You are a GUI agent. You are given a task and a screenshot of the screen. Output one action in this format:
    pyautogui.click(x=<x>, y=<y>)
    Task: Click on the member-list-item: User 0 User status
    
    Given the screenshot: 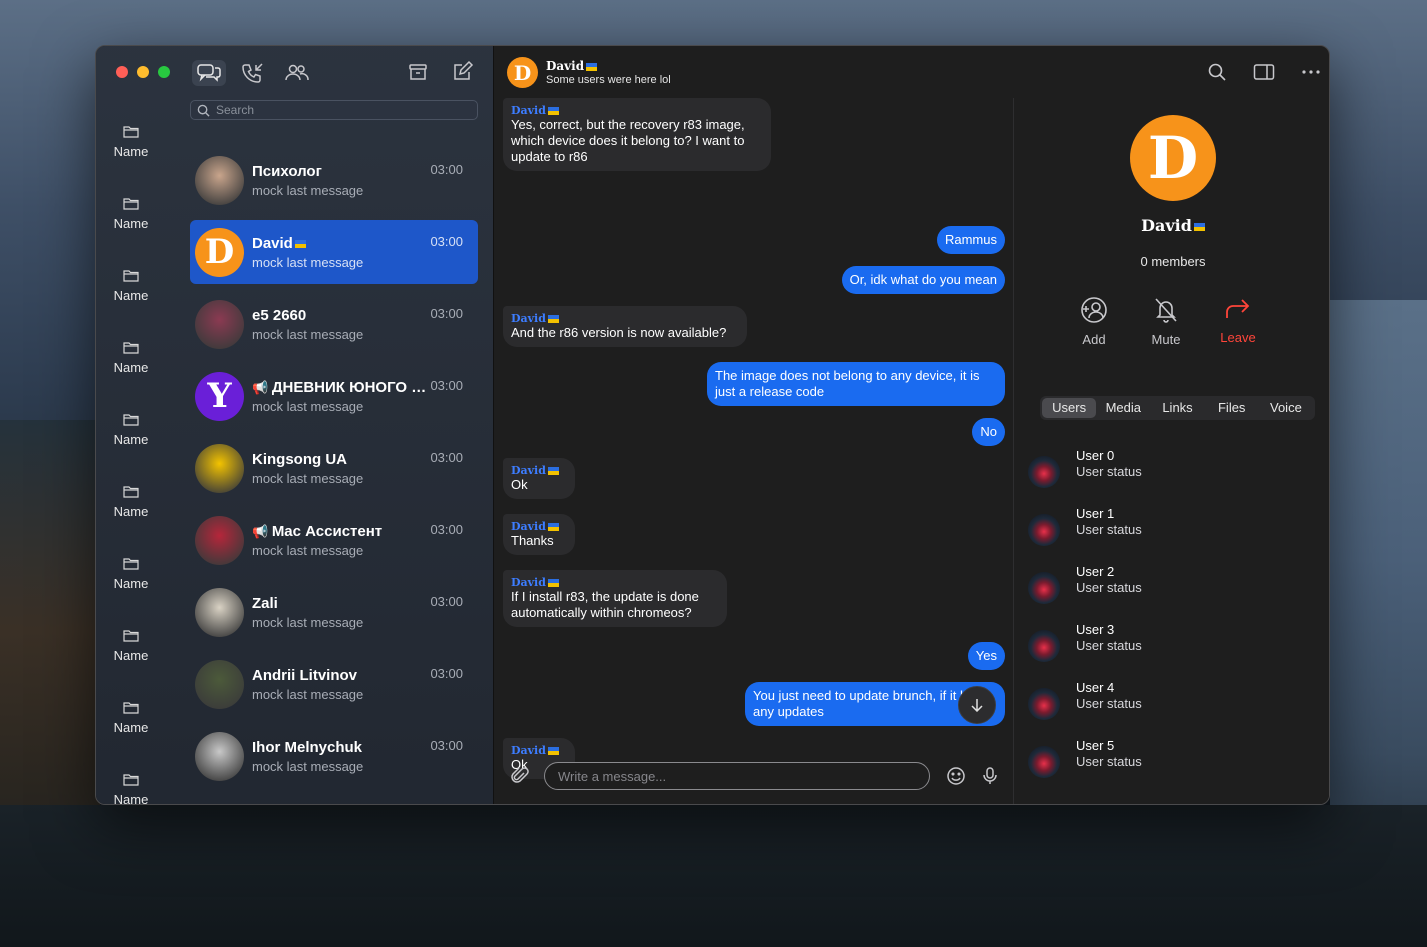 What is the action you would take?
    pyautogui.click(x=1085, y=475)
    